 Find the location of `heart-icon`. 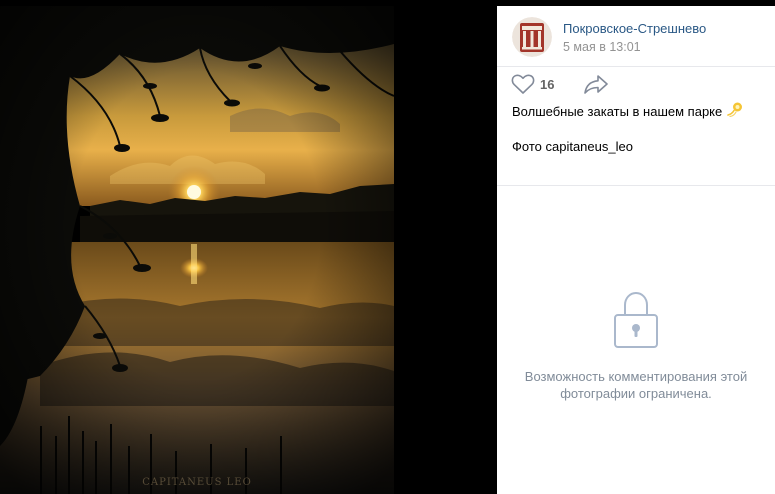

heart-icon is located at coordinates (523, 84).